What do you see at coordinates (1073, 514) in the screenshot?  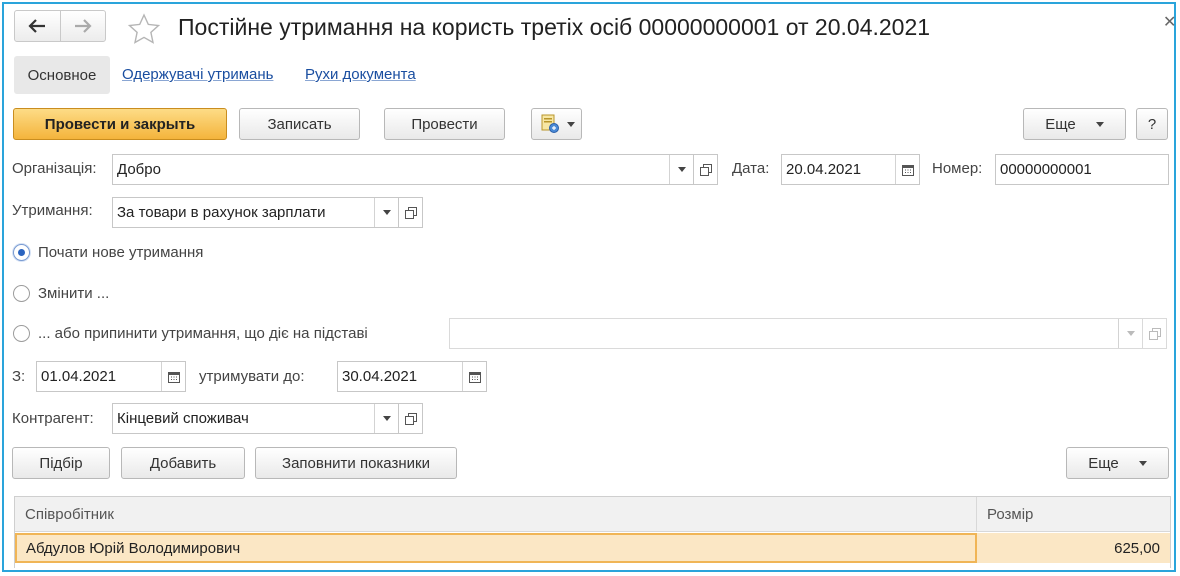 I see `column-amount: Розмір` at bounding box center [1073, 514].